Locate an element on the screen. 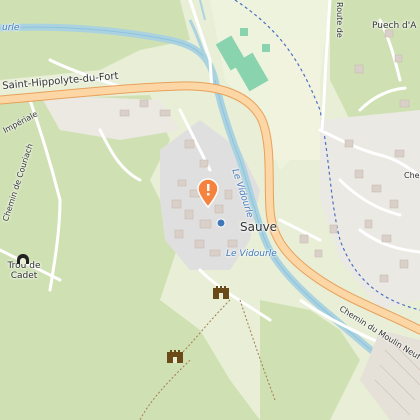 The height and width of the screenshot is (420, 420). label-river-top-left: urle is located at coordinates (11, 28).